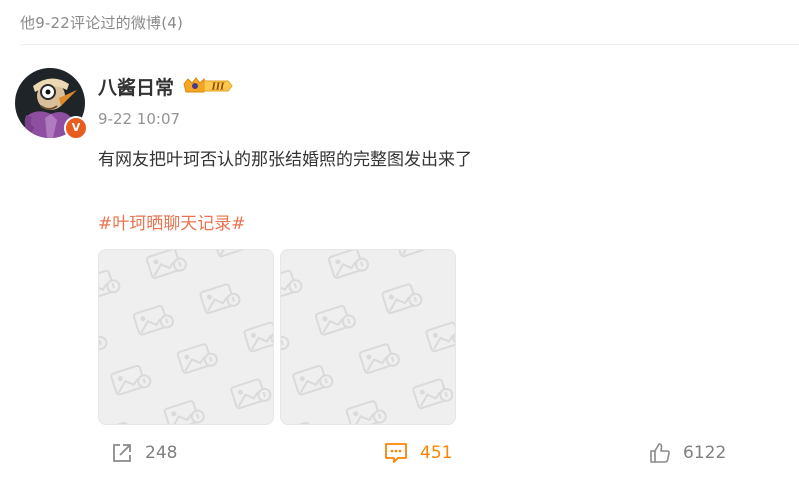 The width and height of the screenshot is (799, 479). Describe the element at coordinates (102, 23) in the screenshot. I see `section-header: 他9-22评论过的微博(4)` at that location.